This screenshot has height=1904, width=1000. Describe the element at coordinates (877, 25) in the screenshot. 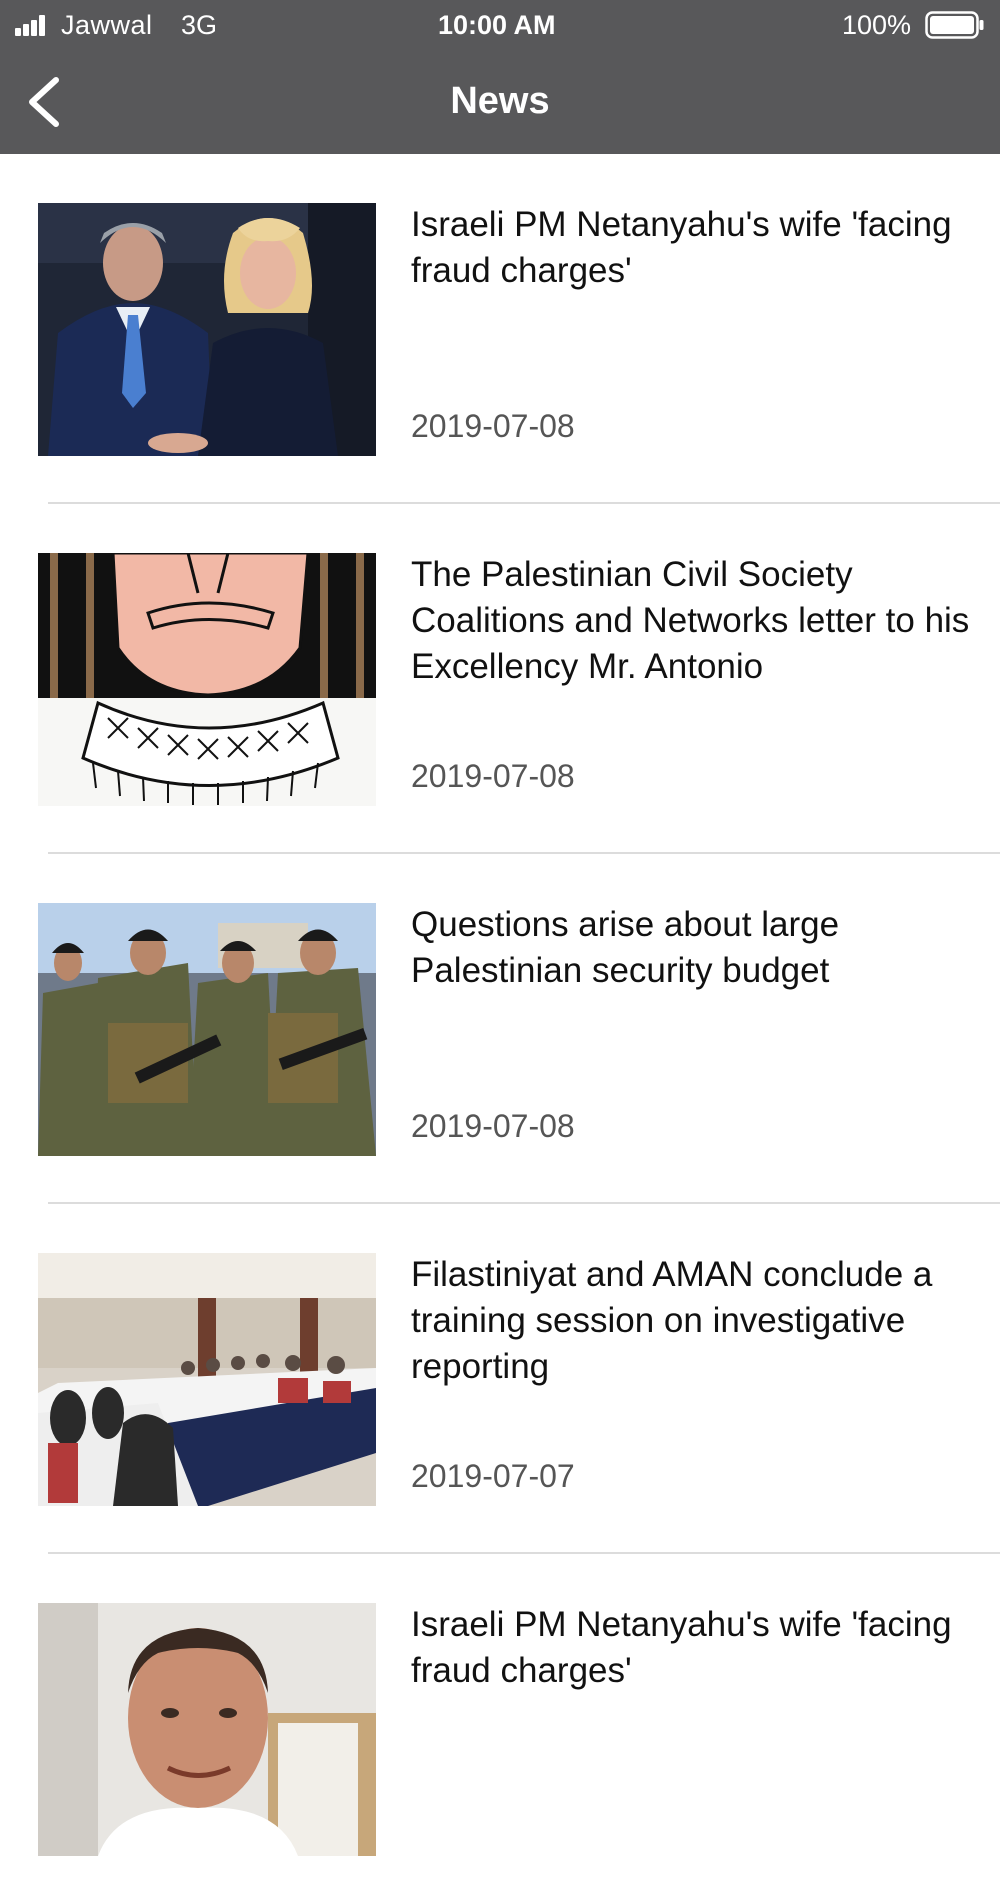

I see `battery-percentage: 100%` at that location.